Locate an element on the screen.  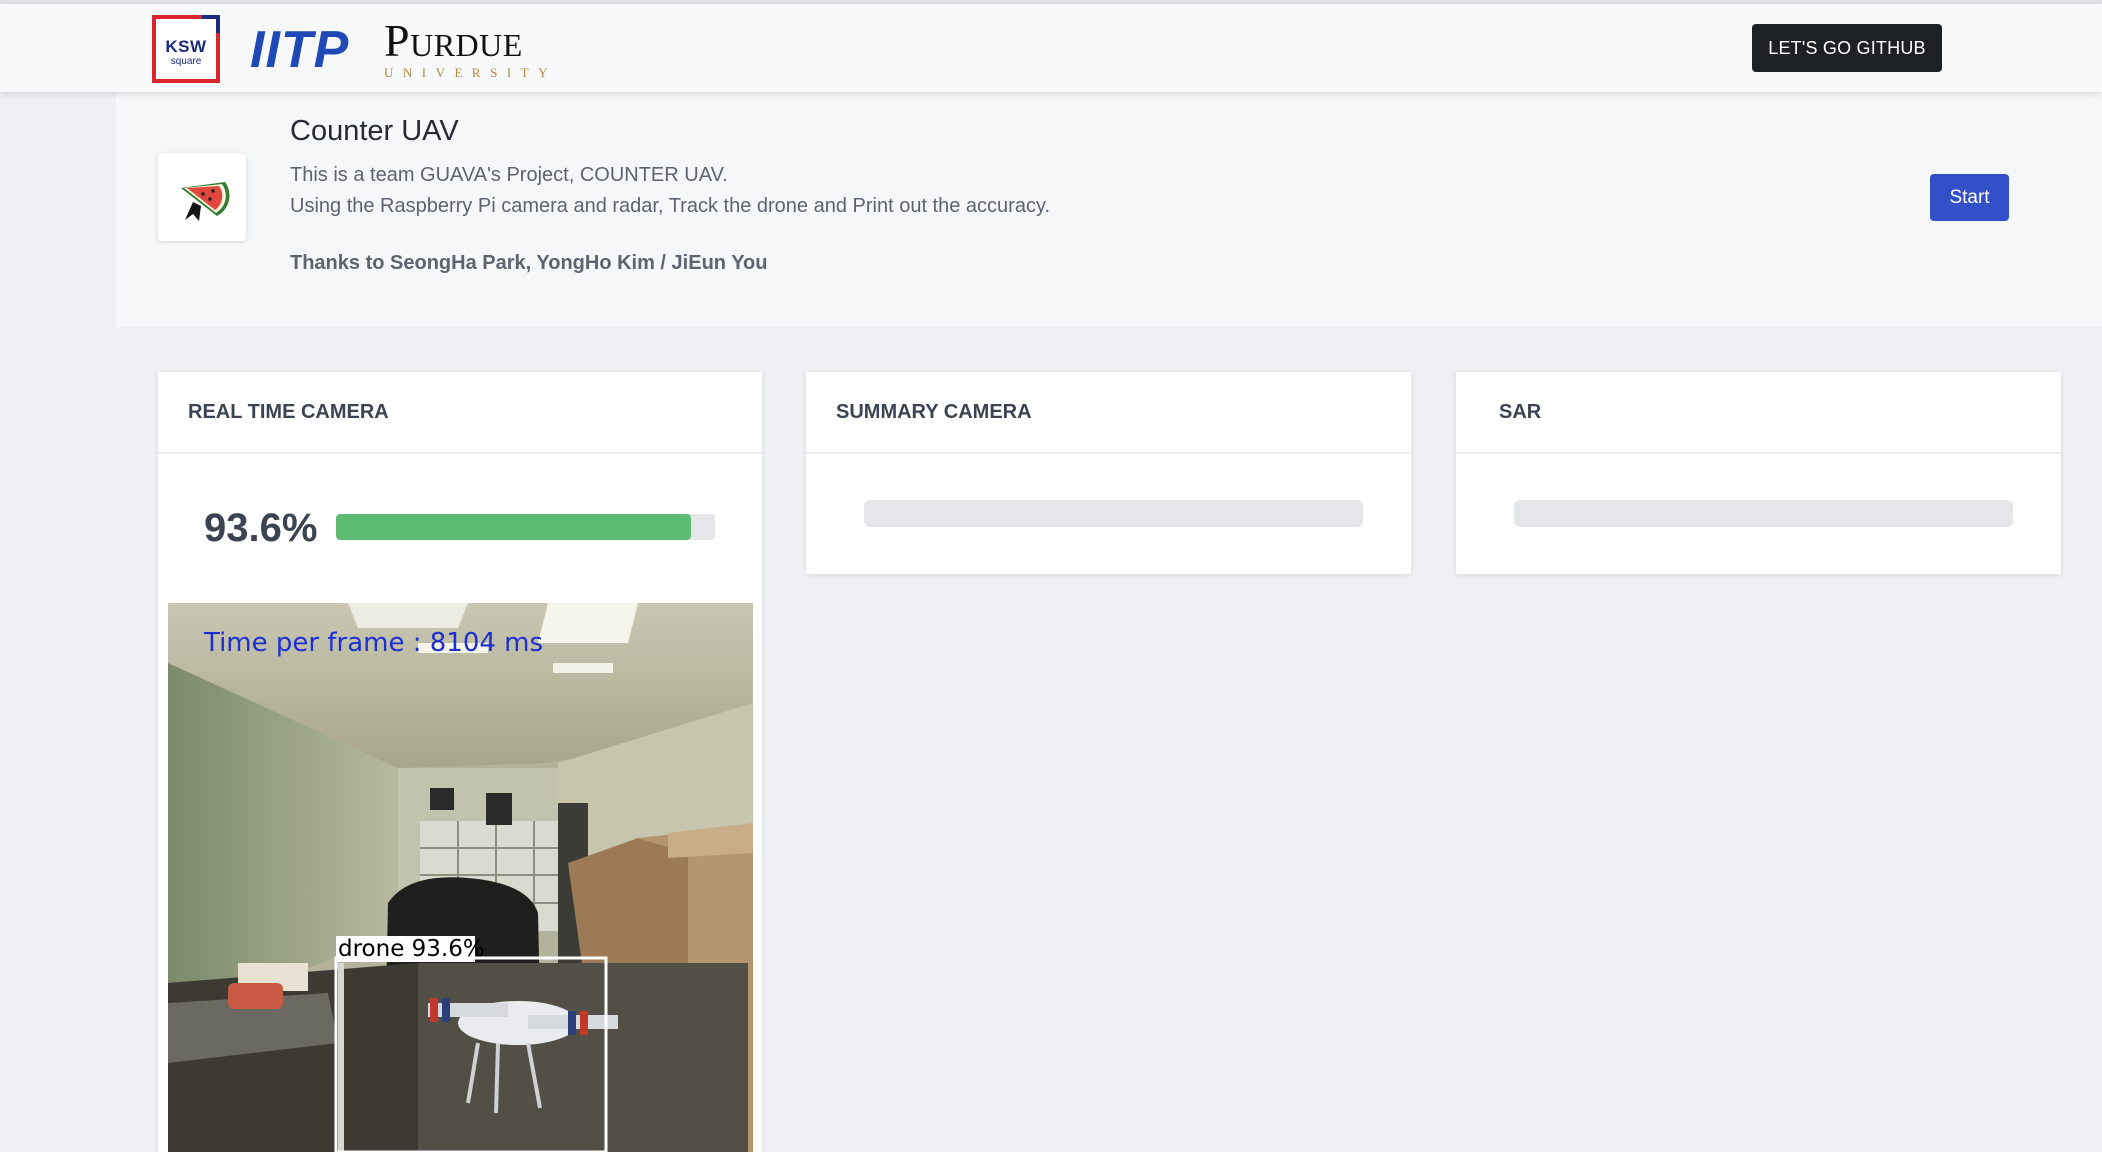
real-time-camera-title: REAL TIME CAMERA is located at coordinates (460, 413).